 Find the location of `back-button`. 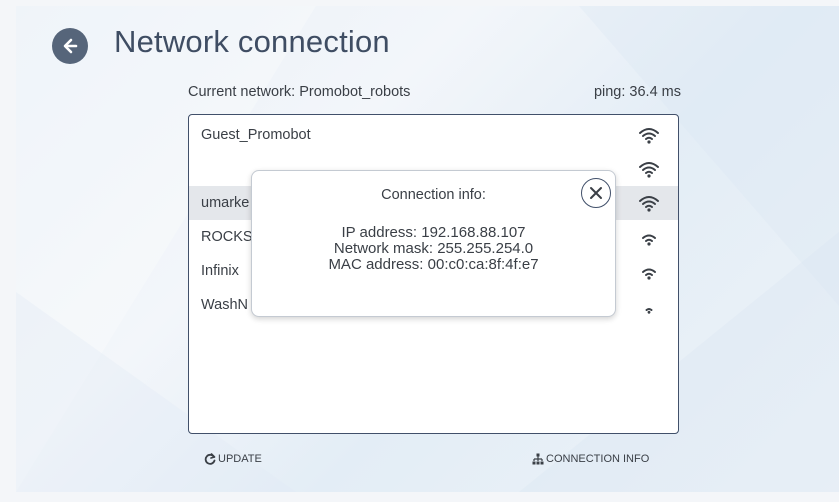

back-button is located at coordinates (70, 46).